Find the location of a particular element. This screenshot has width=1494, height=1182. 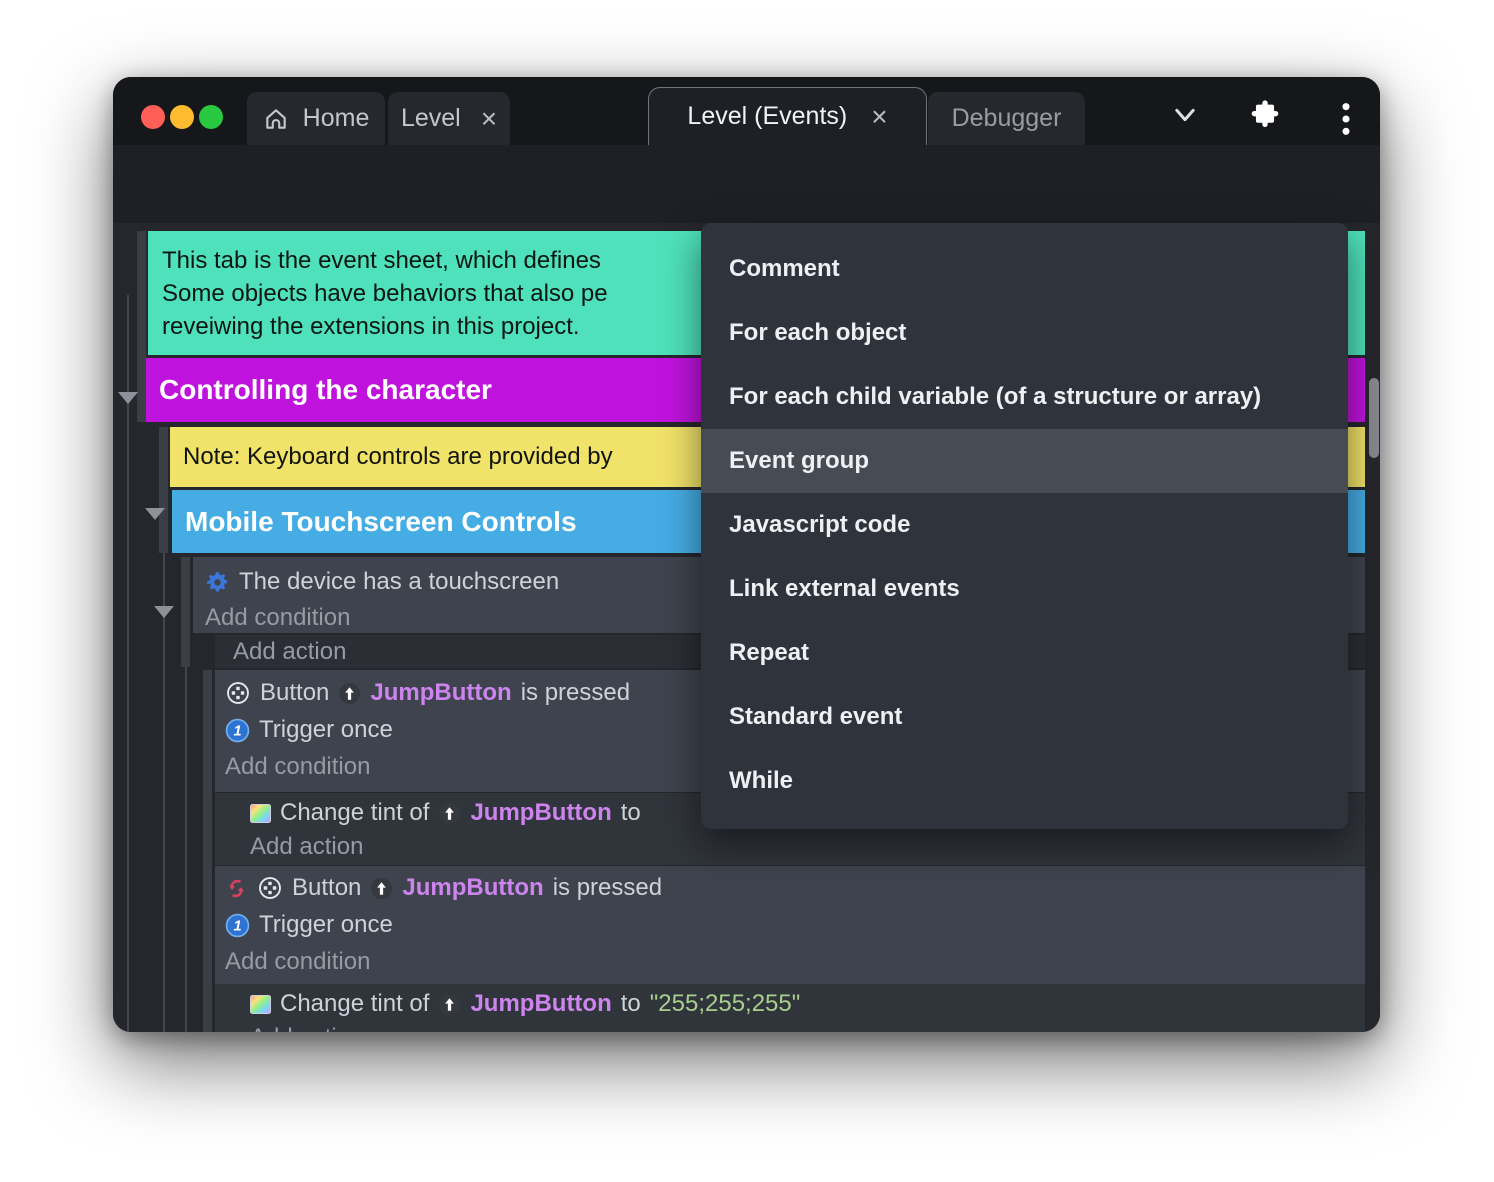

kebab-menu-icon is located at coordinates (1346, 119).